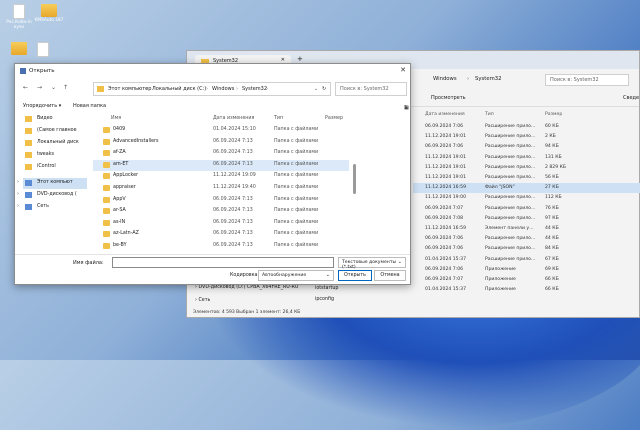  Describe the element at coordinates (631, 98) in the screenshot. I see `details-button: Сведе` at that location.